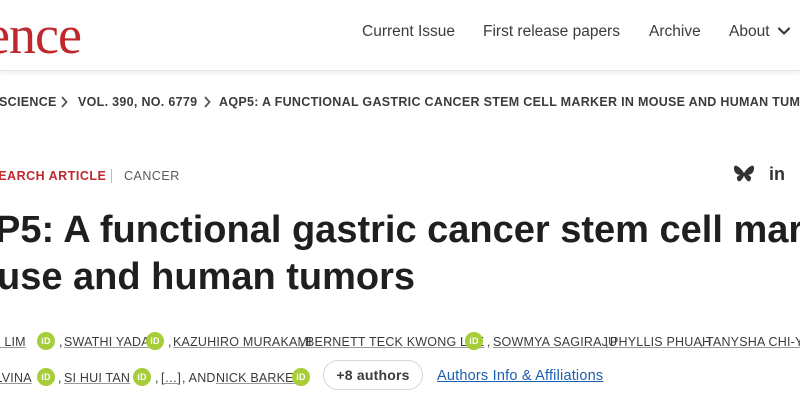 The image size is (800, 400). Describe the element at coordinates (551, 32) in the screenshot. I see `nav-first-release-papers: First release papers` at that location.